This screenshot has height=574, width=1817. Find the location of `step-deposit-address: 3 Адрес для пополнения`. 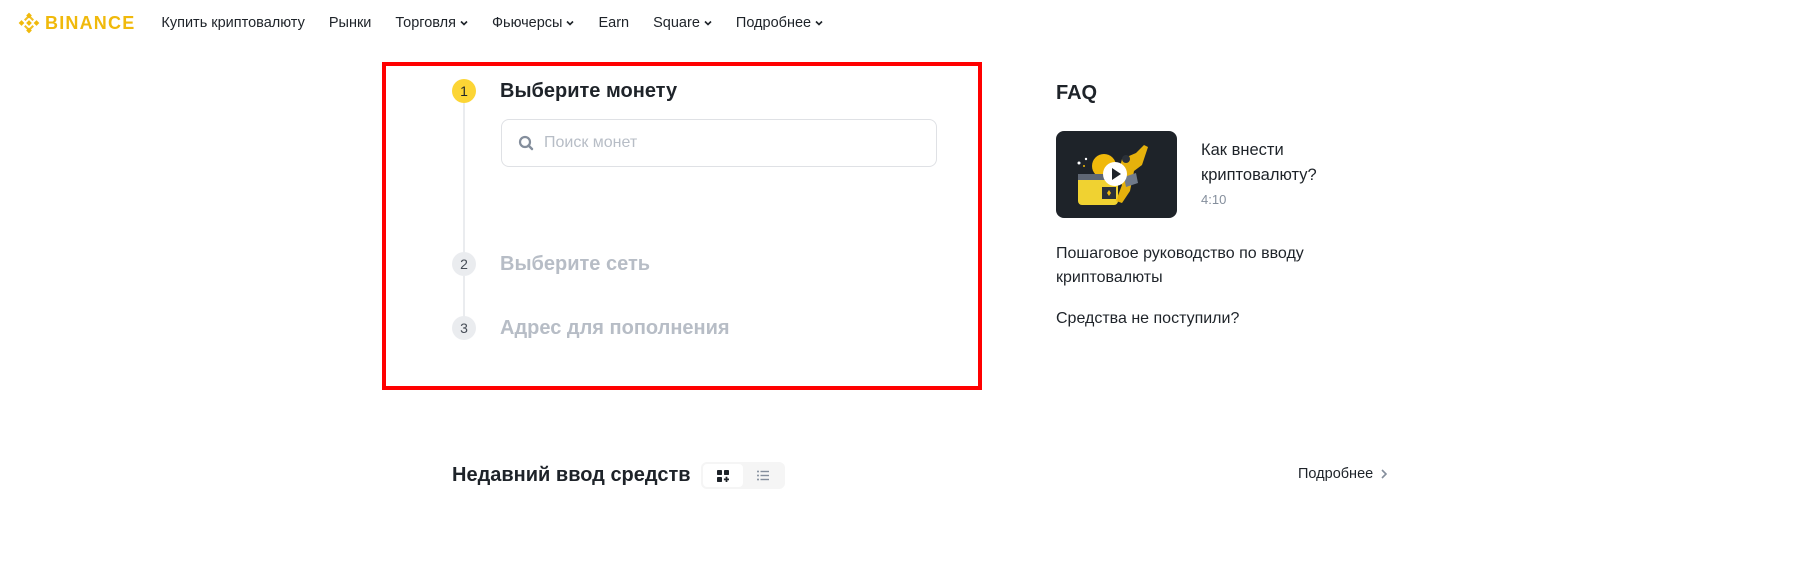

step-deposit-address: 3 Адрес для пополнения is located at coordinates (591, 328).